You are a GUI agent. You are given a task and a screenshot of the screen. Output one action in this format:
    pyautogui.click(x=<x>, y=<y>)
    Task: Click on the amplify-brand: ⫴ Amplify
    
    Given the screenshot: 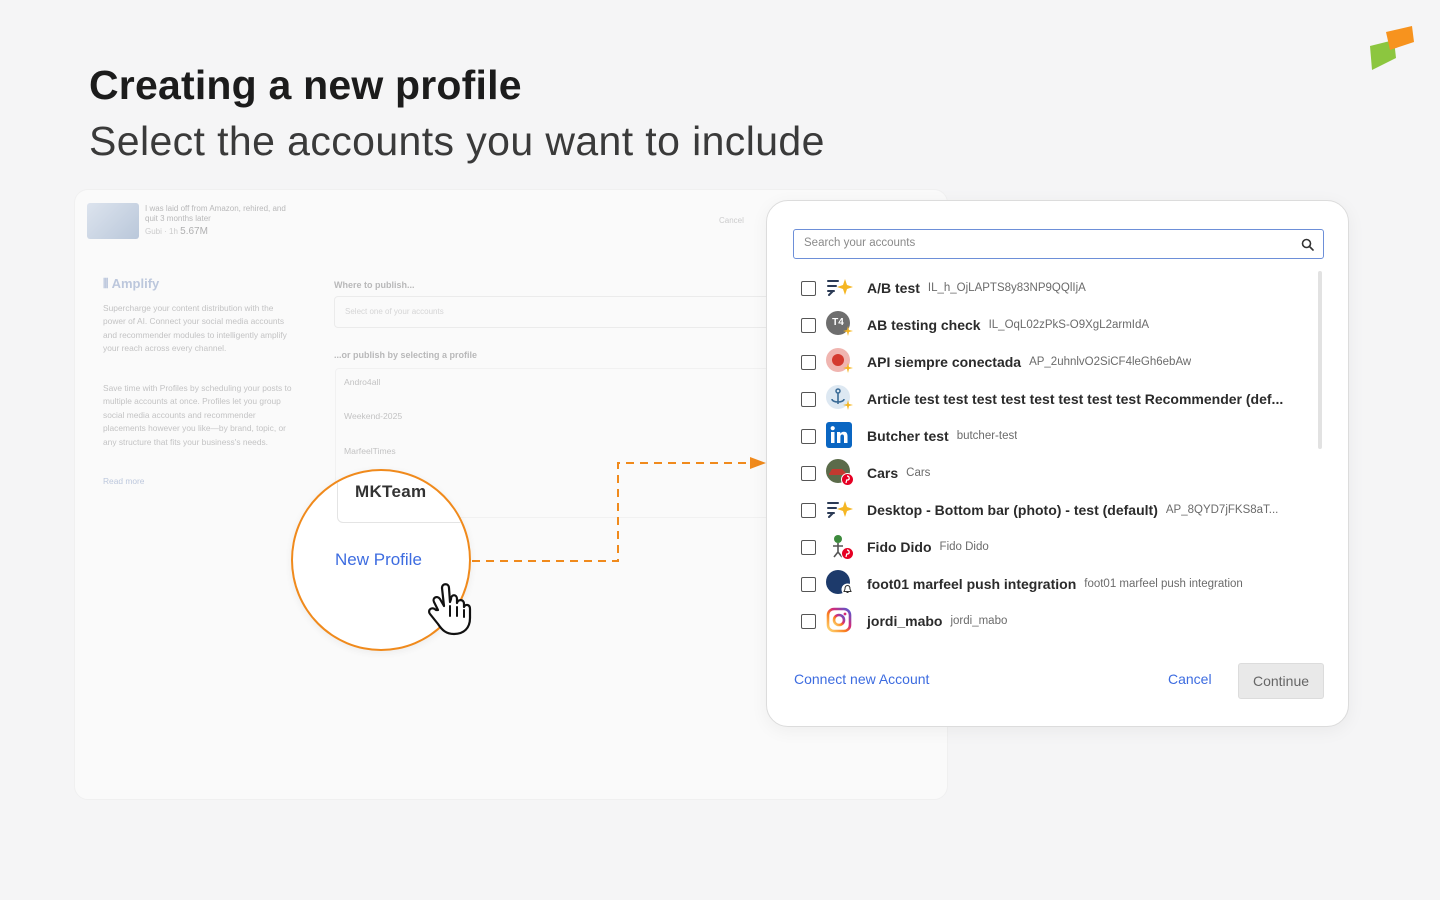 What is the action you would take?
    pyautogui.click(x=131, y=283)
    